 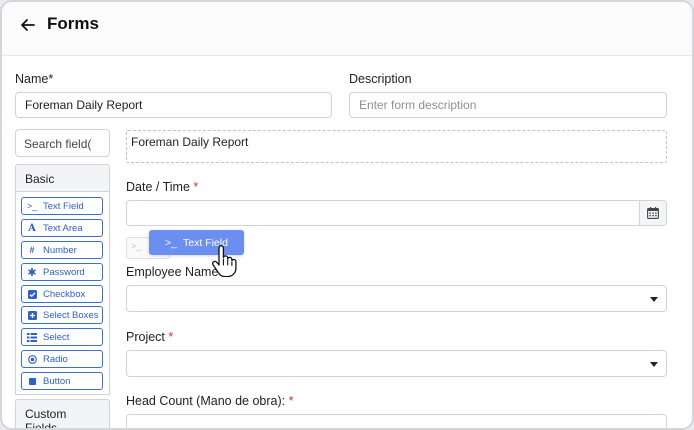 I want to click on component-label: Password, so click(x=64, y=272).